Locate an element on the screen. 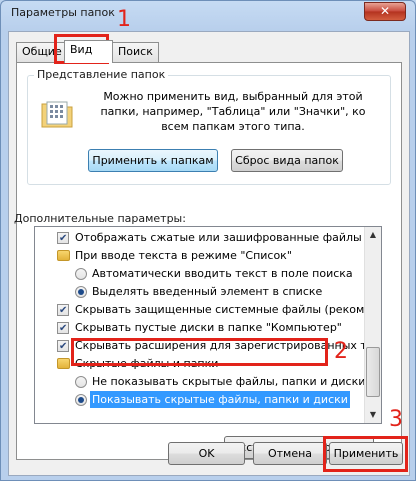 This screenshot has height=481, width=416. cancel-button: Отмена is located at coordinates (290, 453).